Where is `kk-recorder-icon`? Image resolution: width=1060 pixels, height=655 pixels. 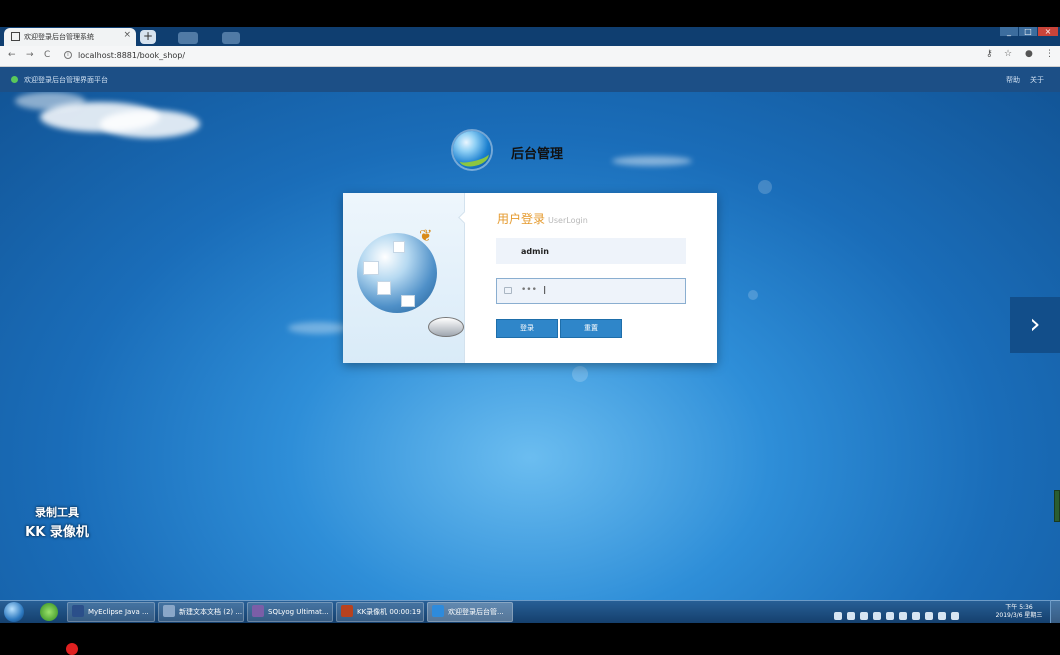
kk-recorder-icon is located at coordinates (347, 611).